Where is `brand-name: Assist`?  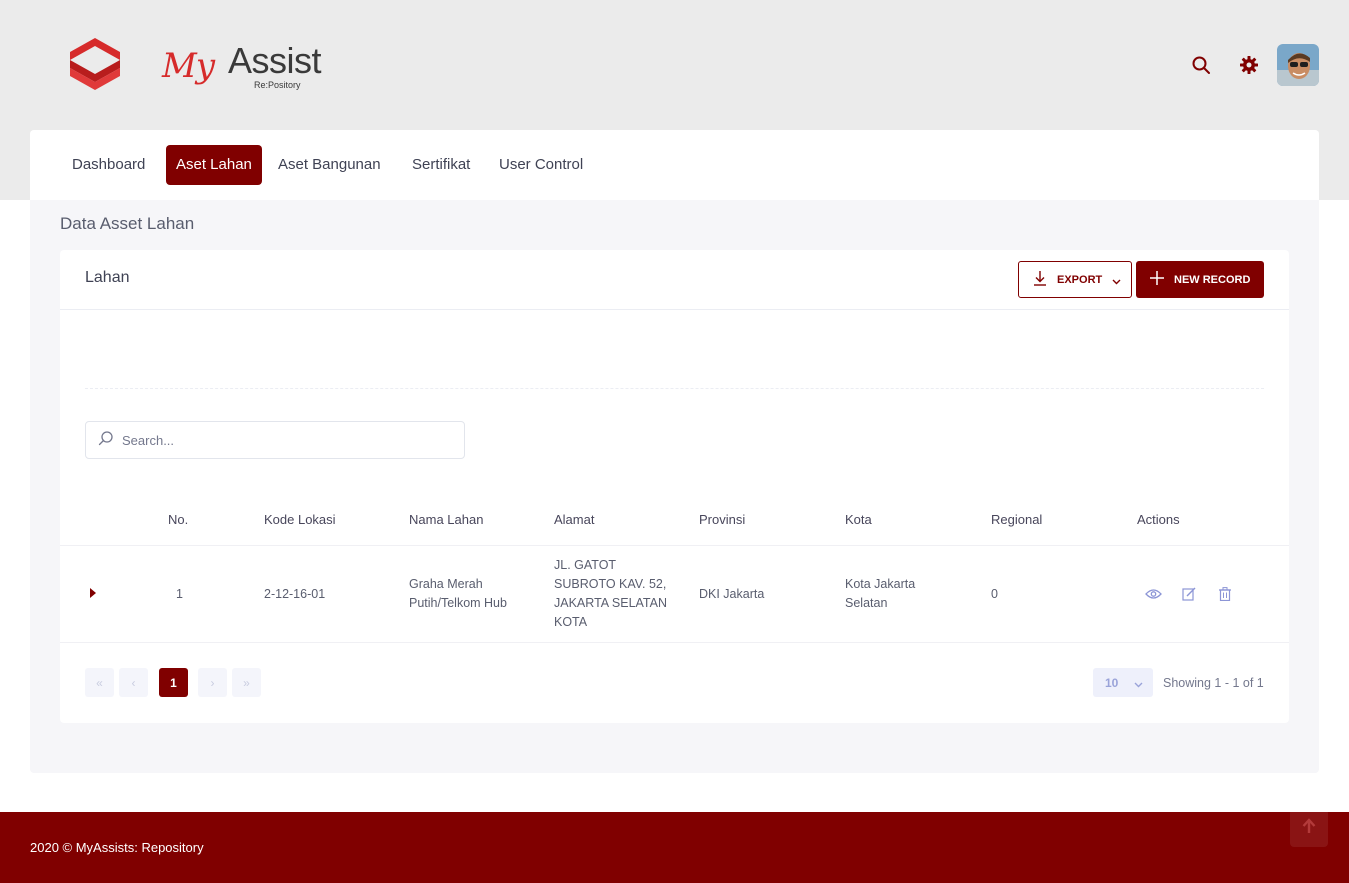
brand-name: Assist is located at coordinates (275, 60).